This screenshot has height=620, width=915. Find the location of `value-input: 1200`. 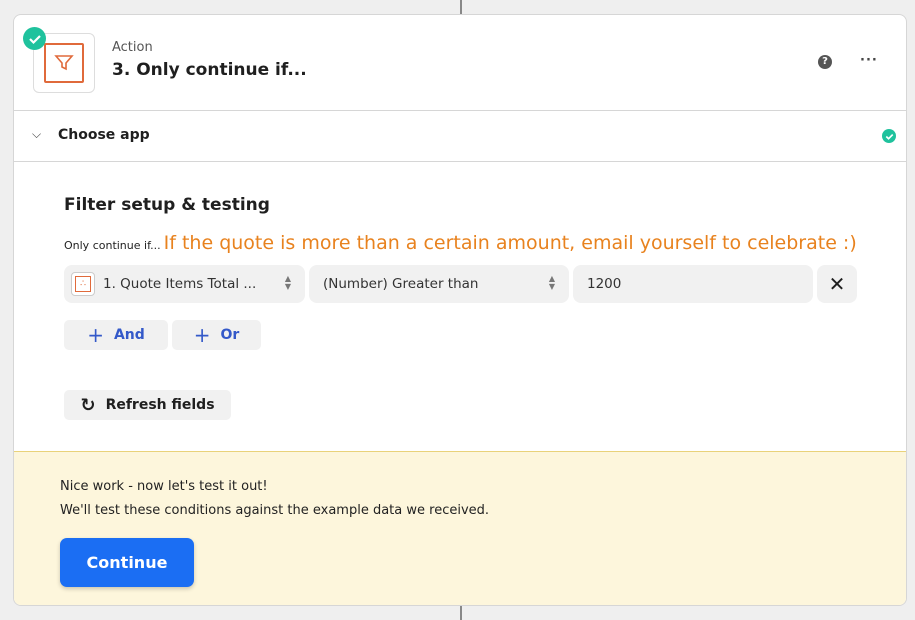

value-input: 1200 is located at coordinates (693, 284).